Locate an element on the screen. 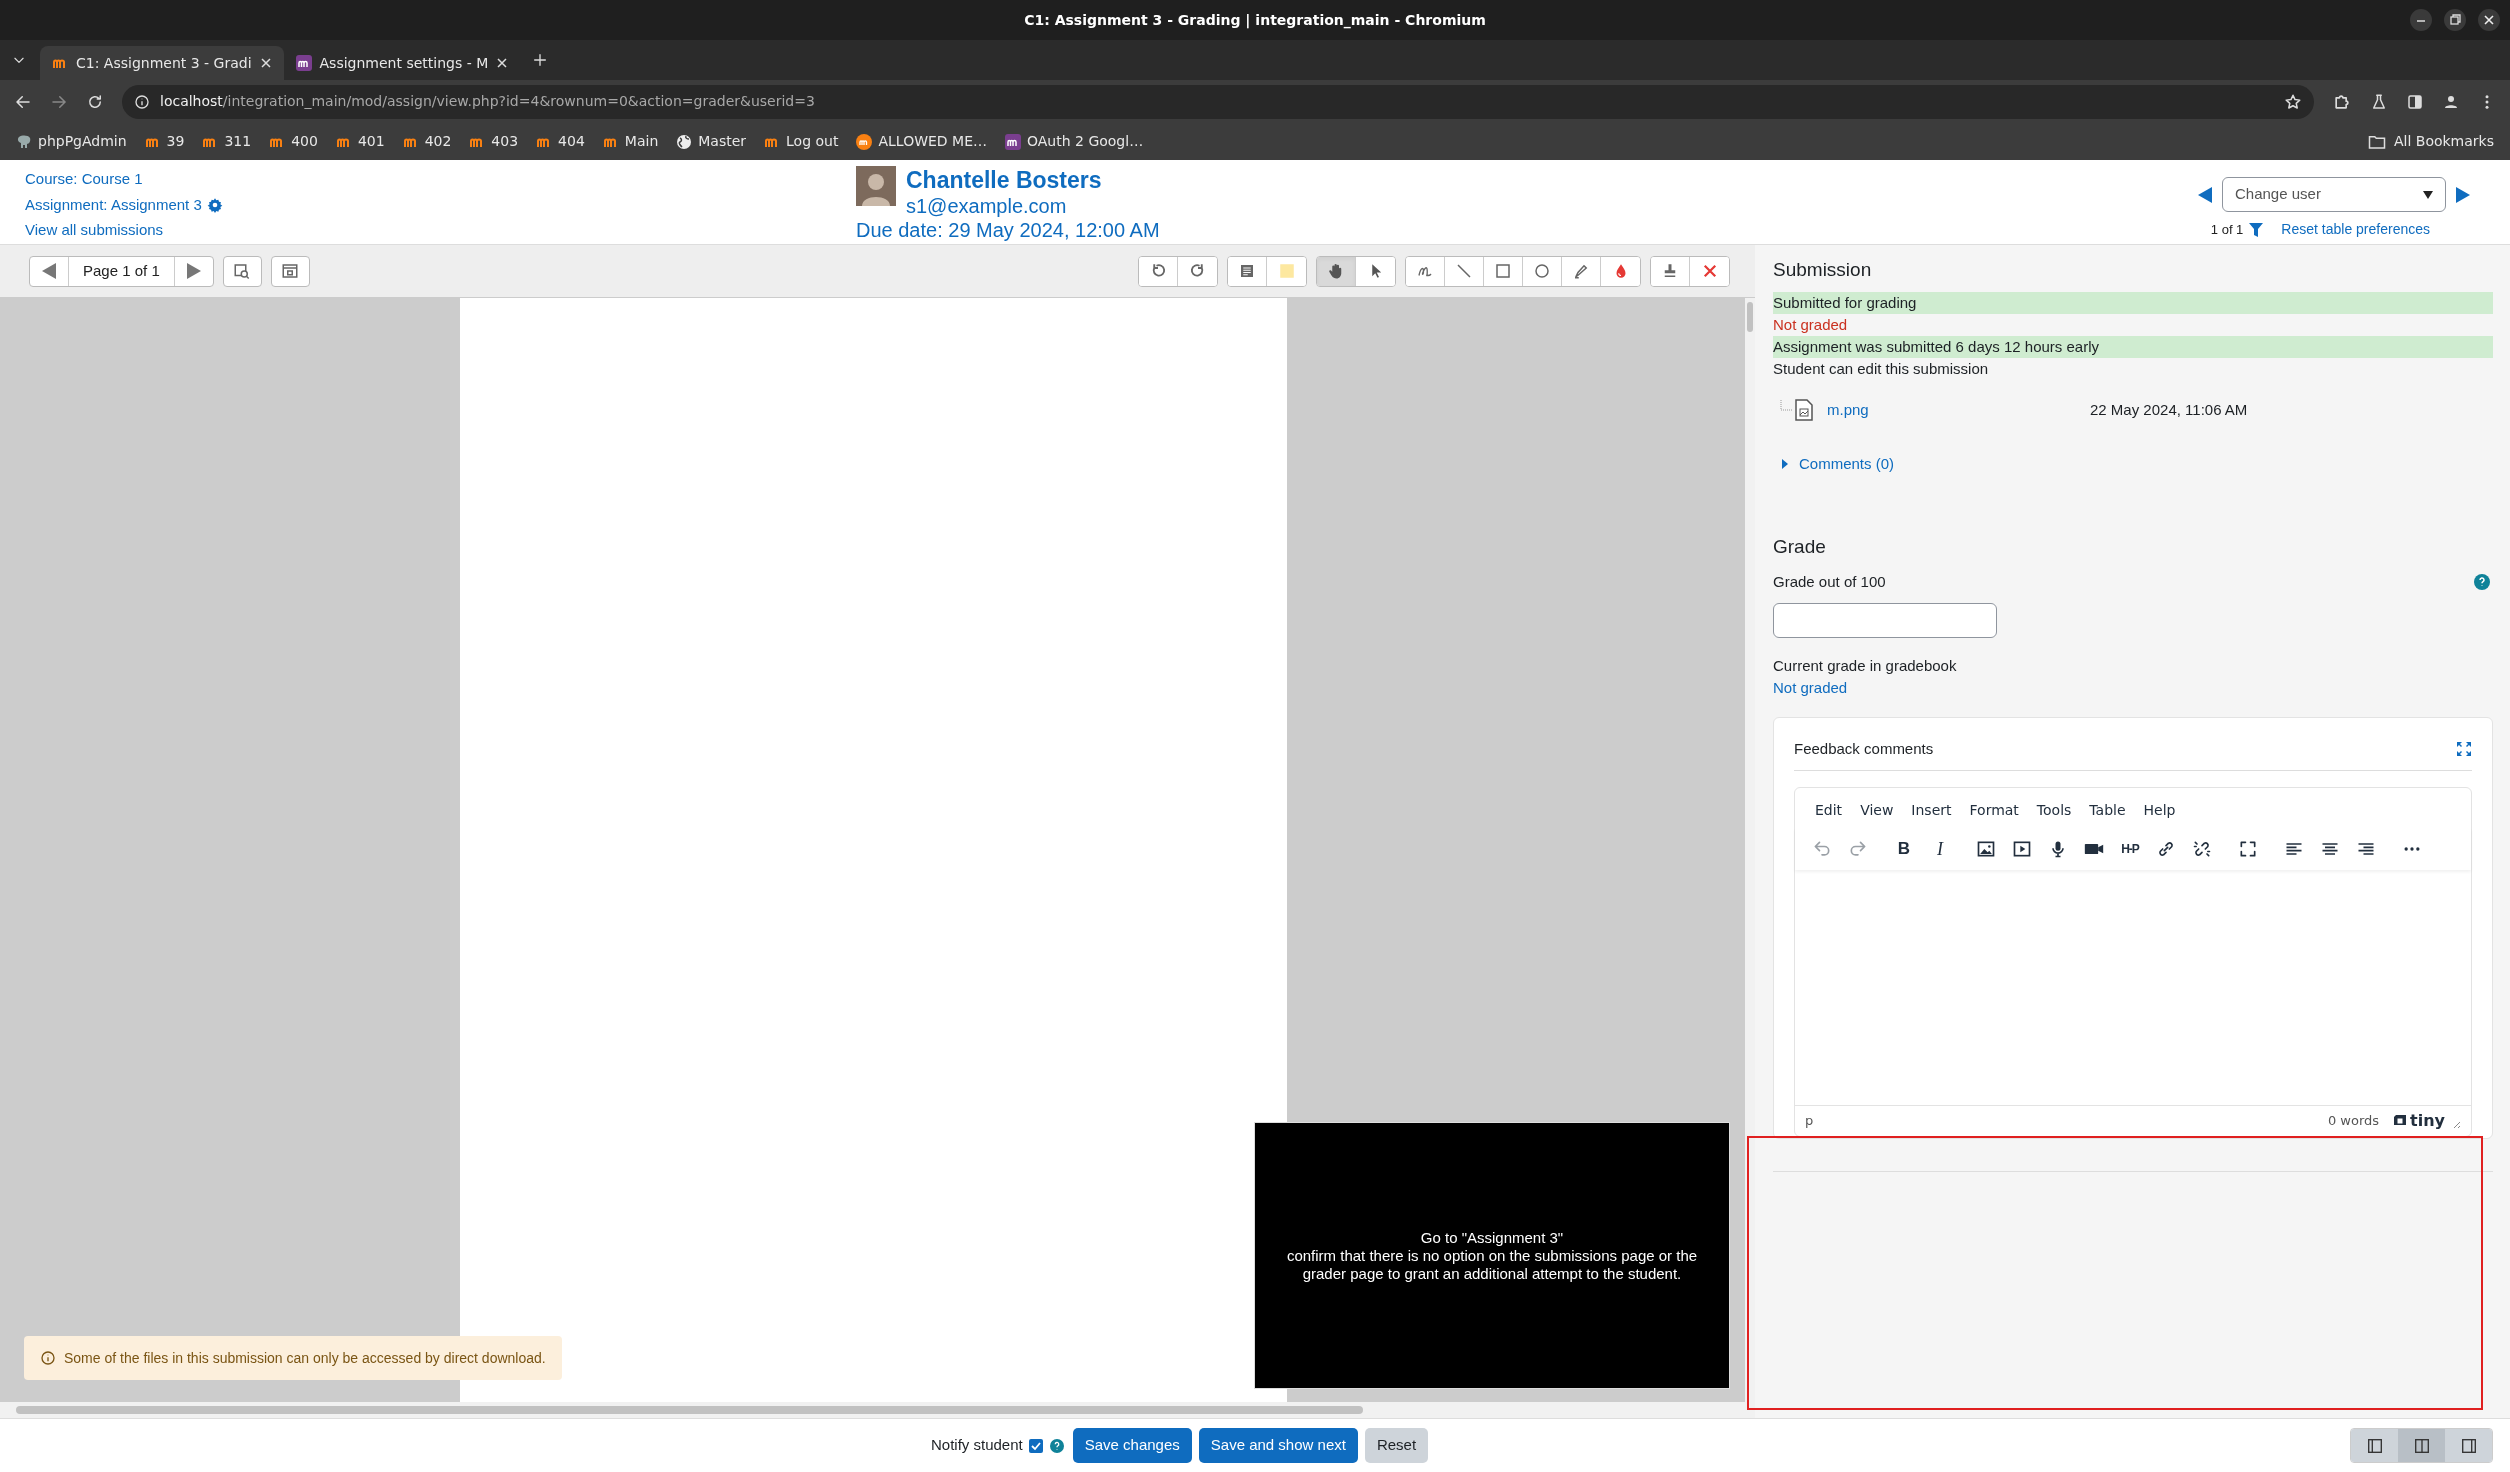  bookmark: 400 is located at coordinates (293, 141).